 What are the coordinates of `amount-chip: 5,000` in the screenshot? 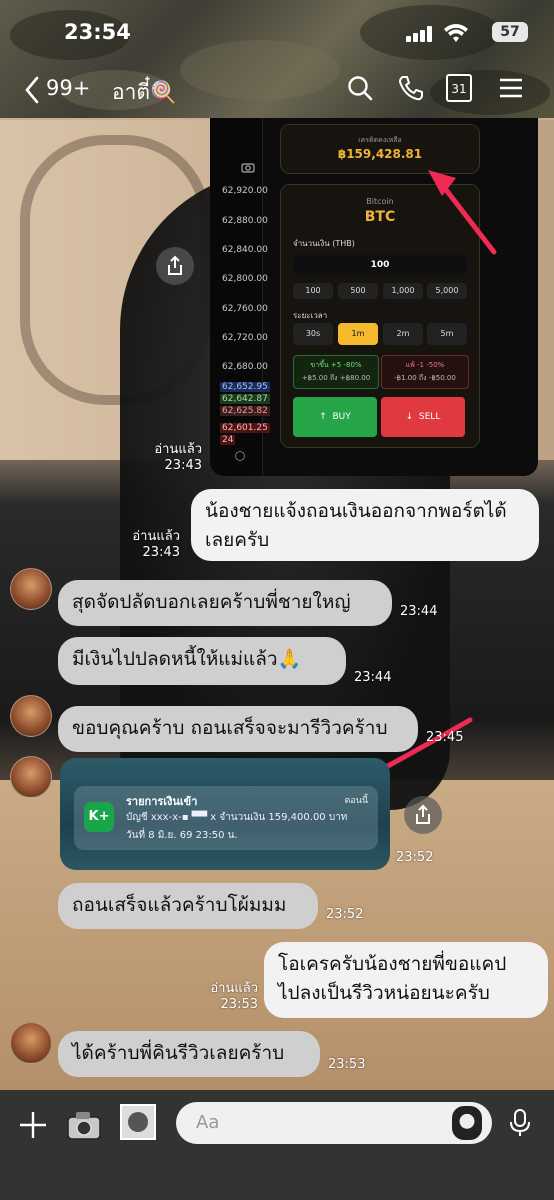 It's located at (447, 291).